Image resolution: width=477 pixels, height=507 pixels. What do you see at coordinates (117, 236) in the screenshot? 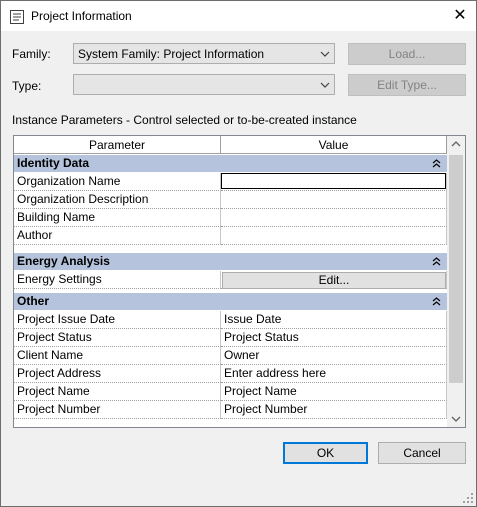
I see `param-author: Author` at bounding box center [117, 236].